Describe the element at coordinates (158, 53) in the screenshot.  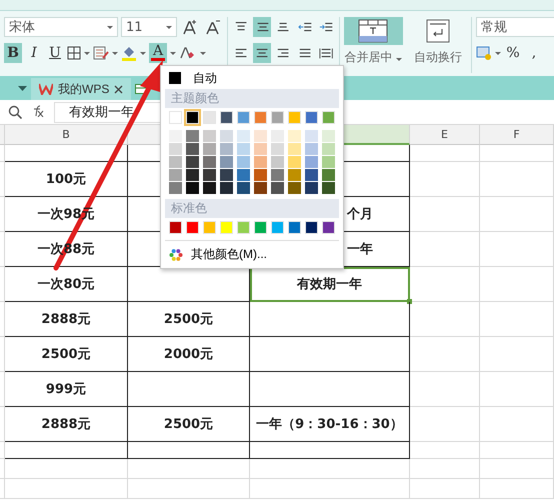
I see `font-color-button: A` at that location.